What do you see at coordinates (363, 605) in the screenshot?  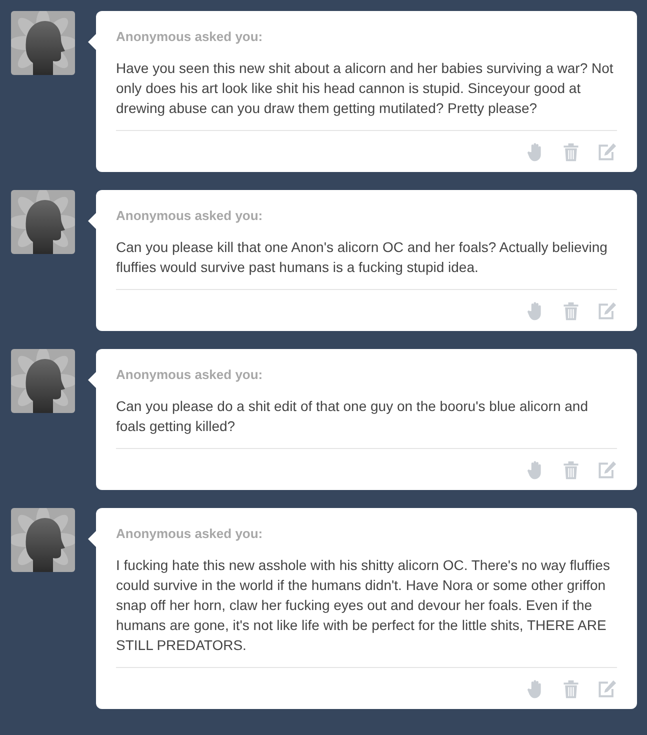 I see `question-text: I fucking hate this new asshole with his shitty alicorn OC. There's no way fluffies could survive in the world if the humans didn't. Have Nora or some other griffon snap off her horn, claw her fucking eyes out and devour her foals. Even if the humans are gone, it's not like life with be perfect for the little shits, THERE ARE STILL PREDATORS.` at bounding box center [363, 605].